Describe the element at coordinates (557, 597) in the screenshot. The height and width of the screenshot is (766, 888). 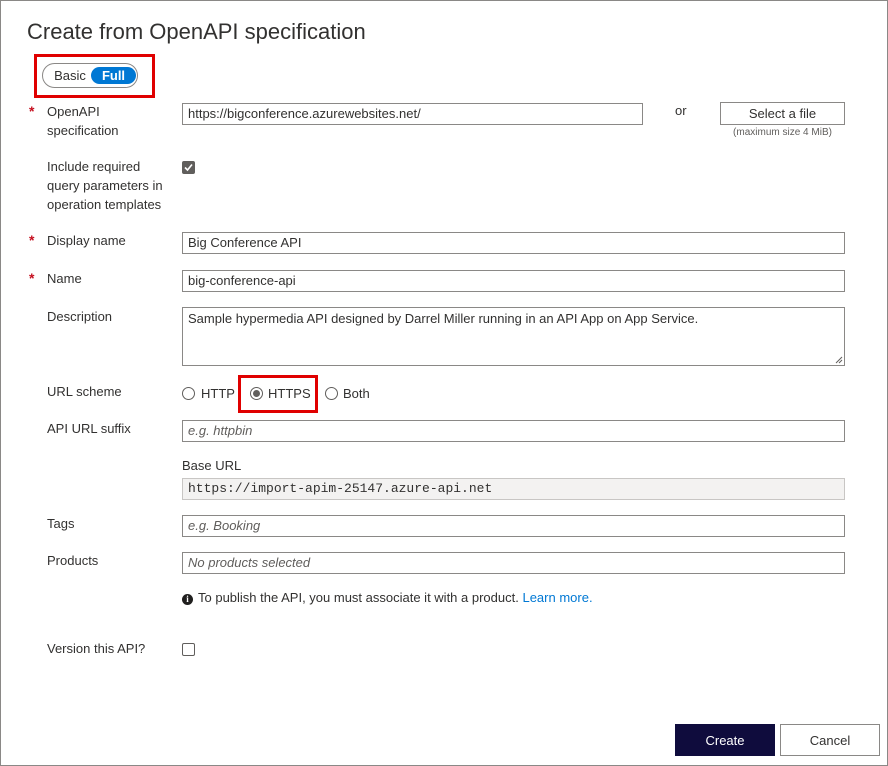
I see `learn-more-link: Learn more.` at that location.